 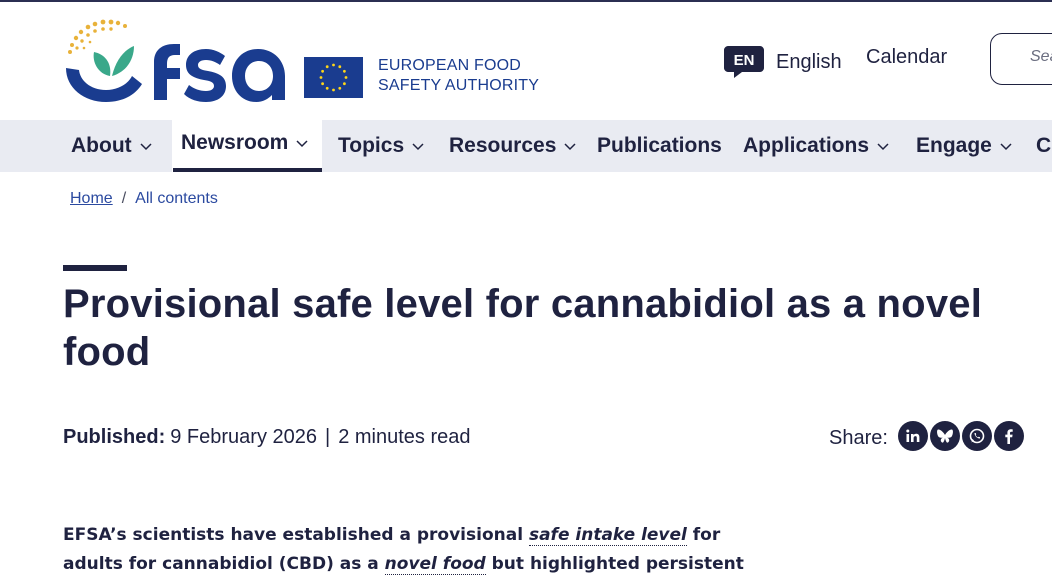 I want to click on nav-item-applications: Applications, so click(x=816, y=146).